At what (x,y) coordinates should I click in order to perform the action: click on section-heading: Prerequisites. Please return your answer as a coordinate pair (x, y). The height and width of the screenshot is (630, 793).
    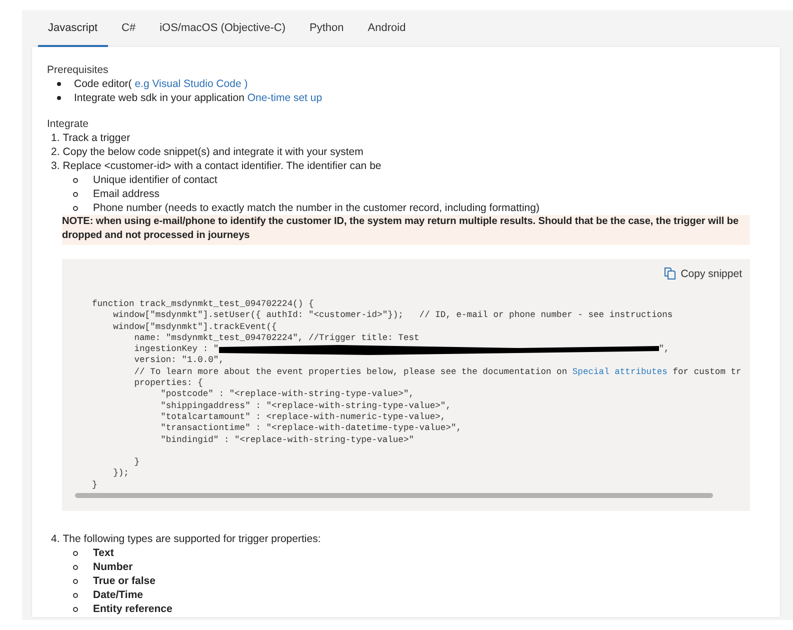
    Looking at the image, I should click on (78, 70).